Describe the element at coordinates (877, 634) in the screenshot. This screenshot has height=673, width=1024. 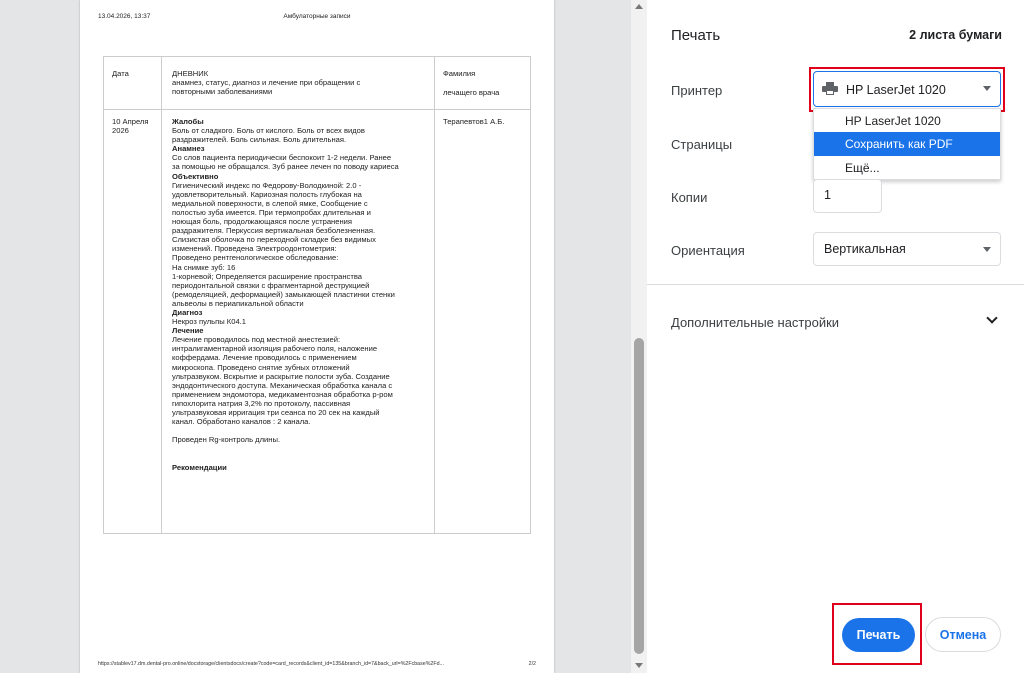
I see `highlight-box-print` at that location.